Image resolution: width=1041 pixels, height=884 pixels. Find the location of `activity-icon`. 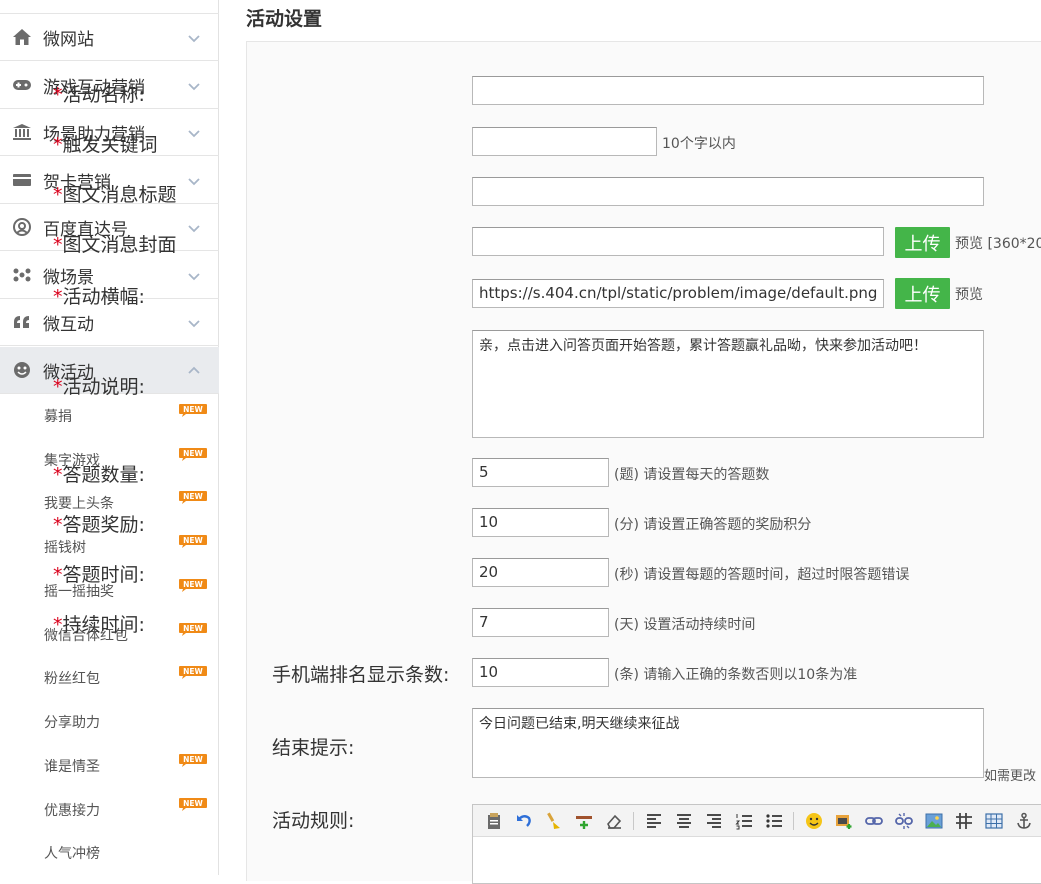

activity-icon is located at coordinates (22, 370).